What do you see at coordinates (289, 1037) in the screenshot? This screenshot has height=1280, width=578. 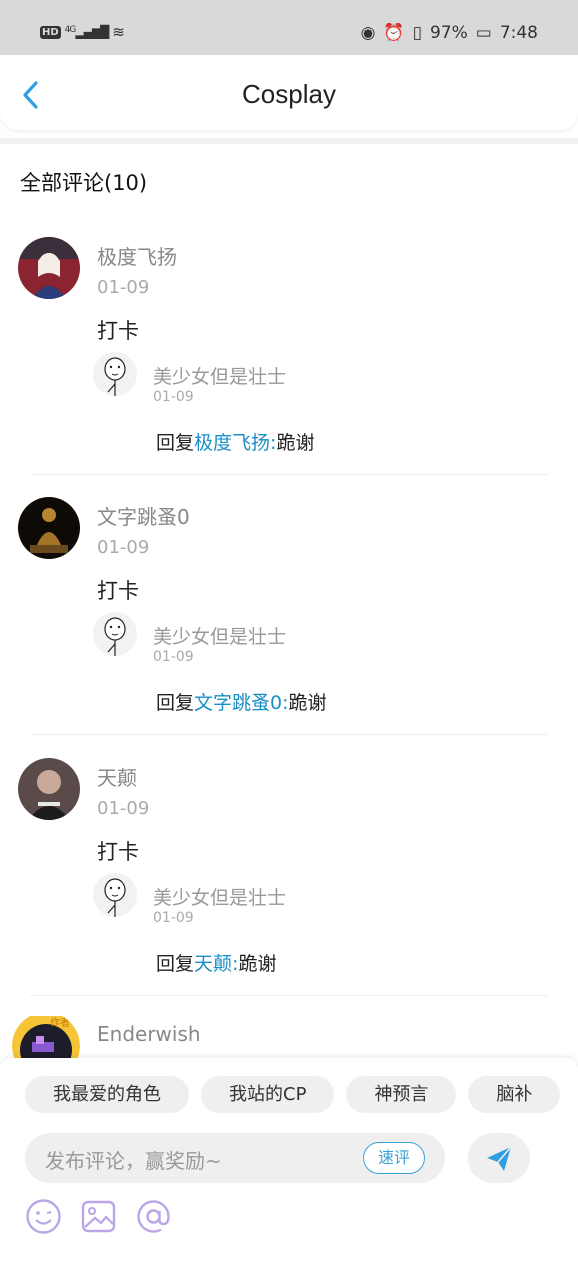 I see `comment-item: 作者 Enderwish` at bounding box center [289, 1037].